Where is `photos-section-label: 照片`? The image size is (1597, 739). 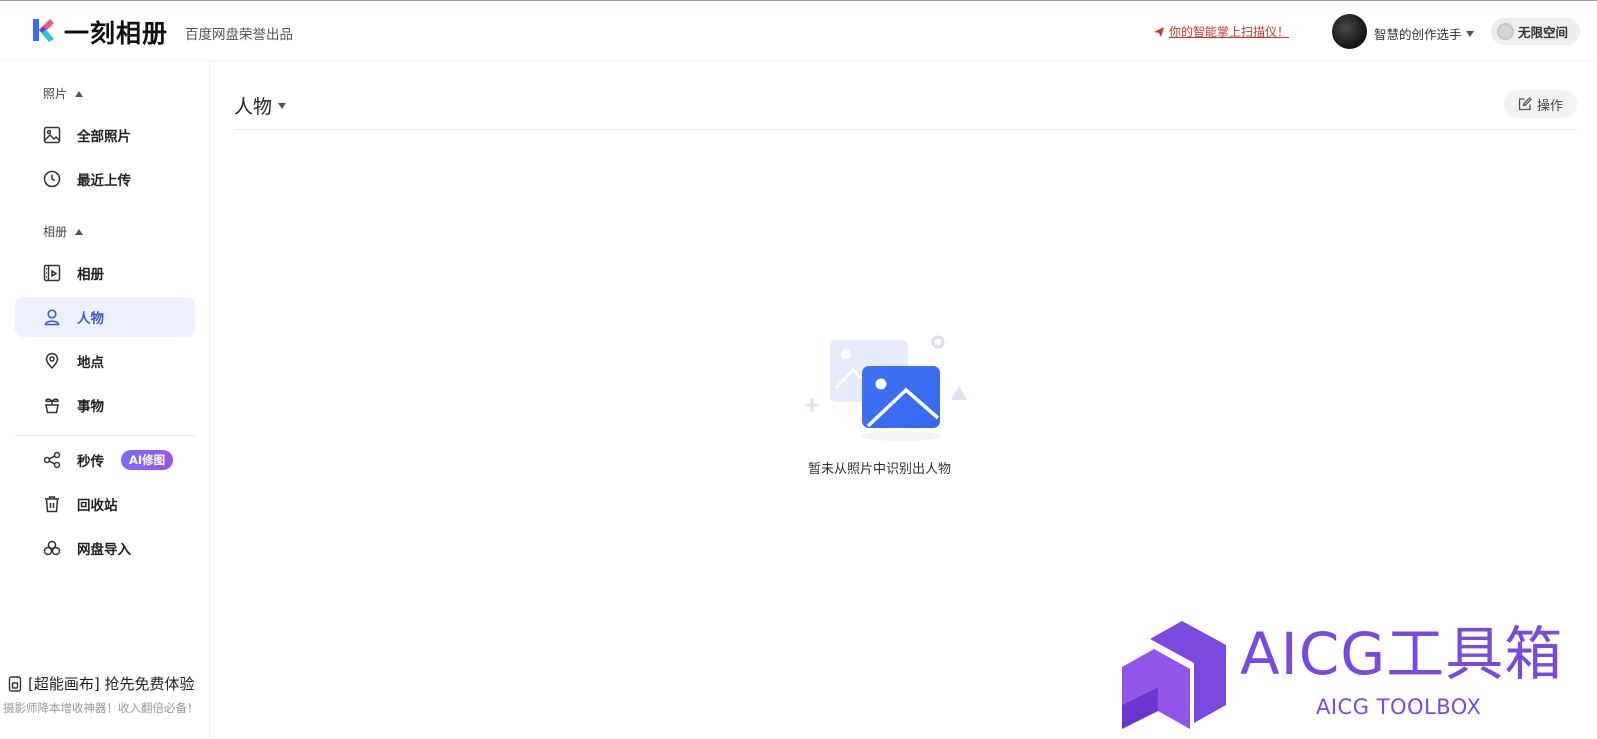
photos-section-label: 照片 is located at coordinates (55, 94).